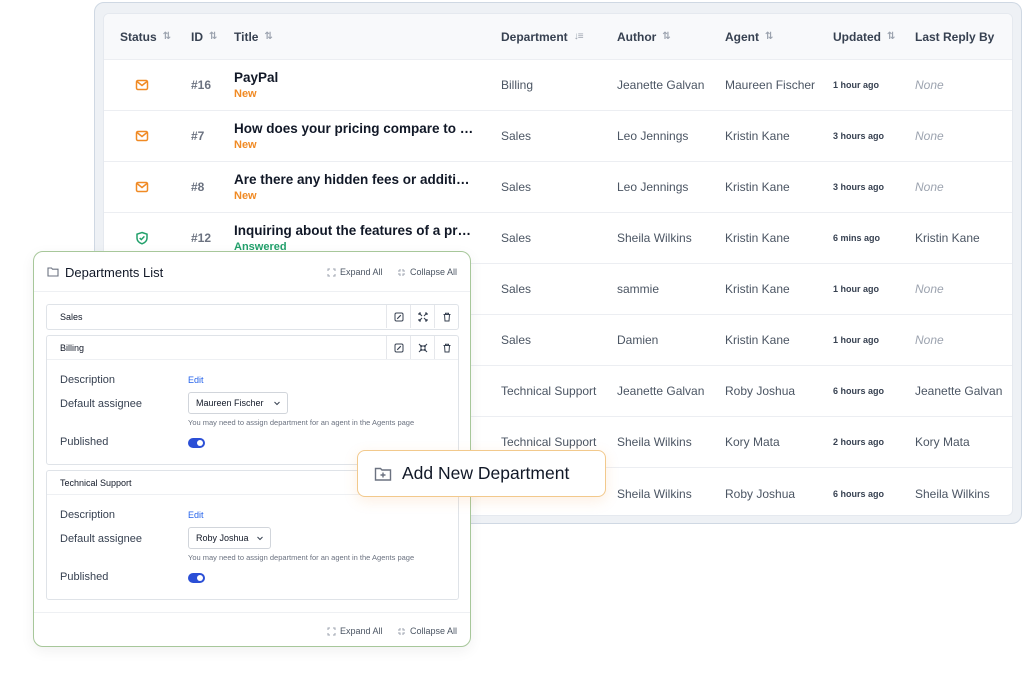 The width and height of the screenshot is (1024, 689). What do you see at coordinates (252, 272) in the screenshot?
I see `departments-header: Departments List Expand All Collapse All` at bounding box center [252, 272].